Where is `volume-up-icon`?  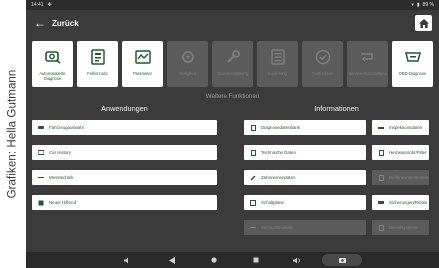
volume-up-icon is located at coordinates (297, 260).